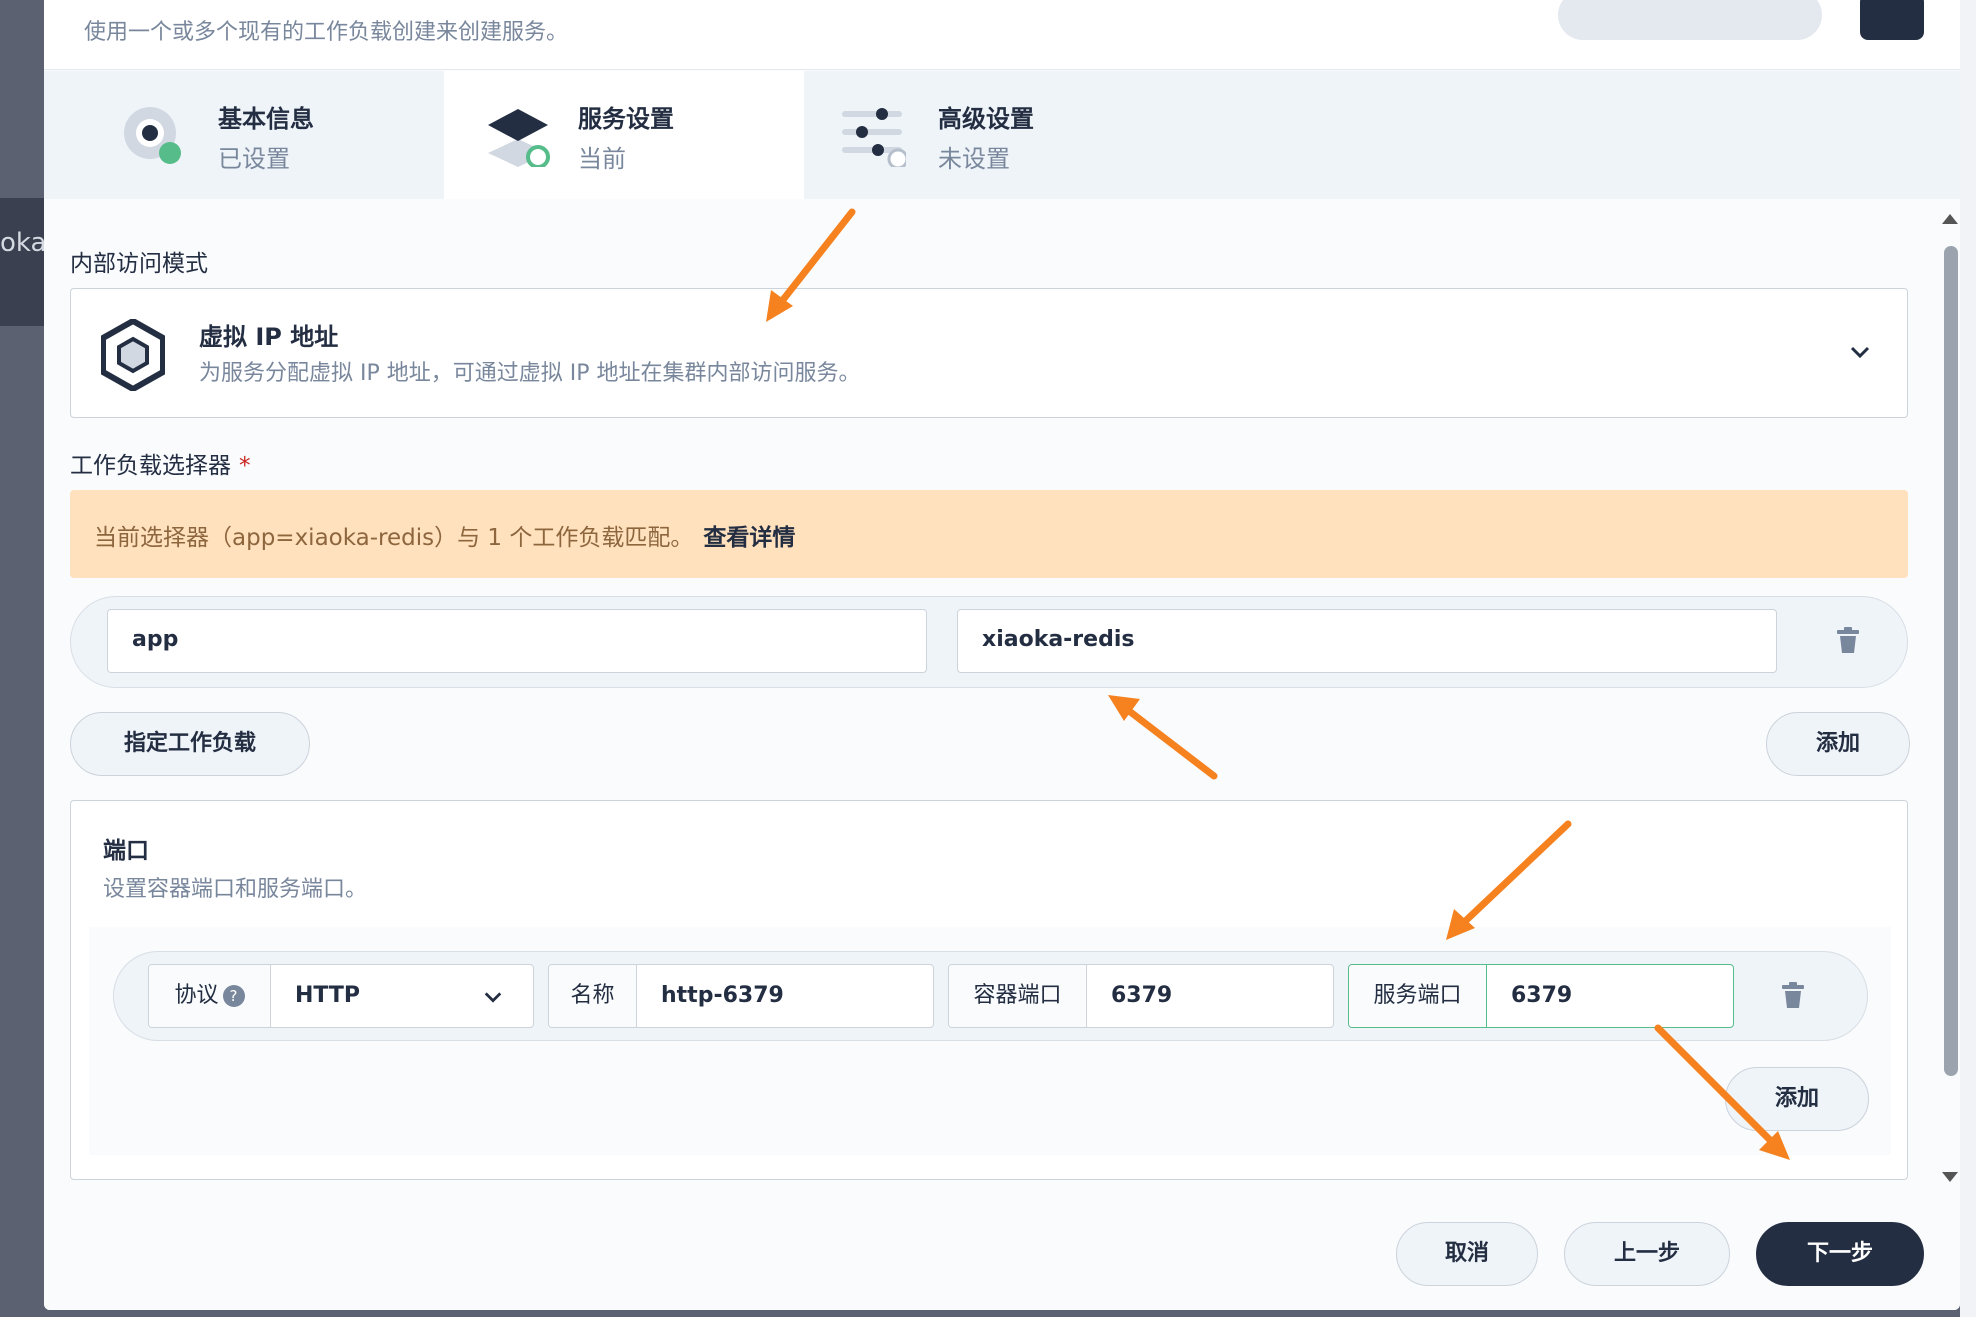  I want to click on container-port-value: 6379, so click(1141, 996).